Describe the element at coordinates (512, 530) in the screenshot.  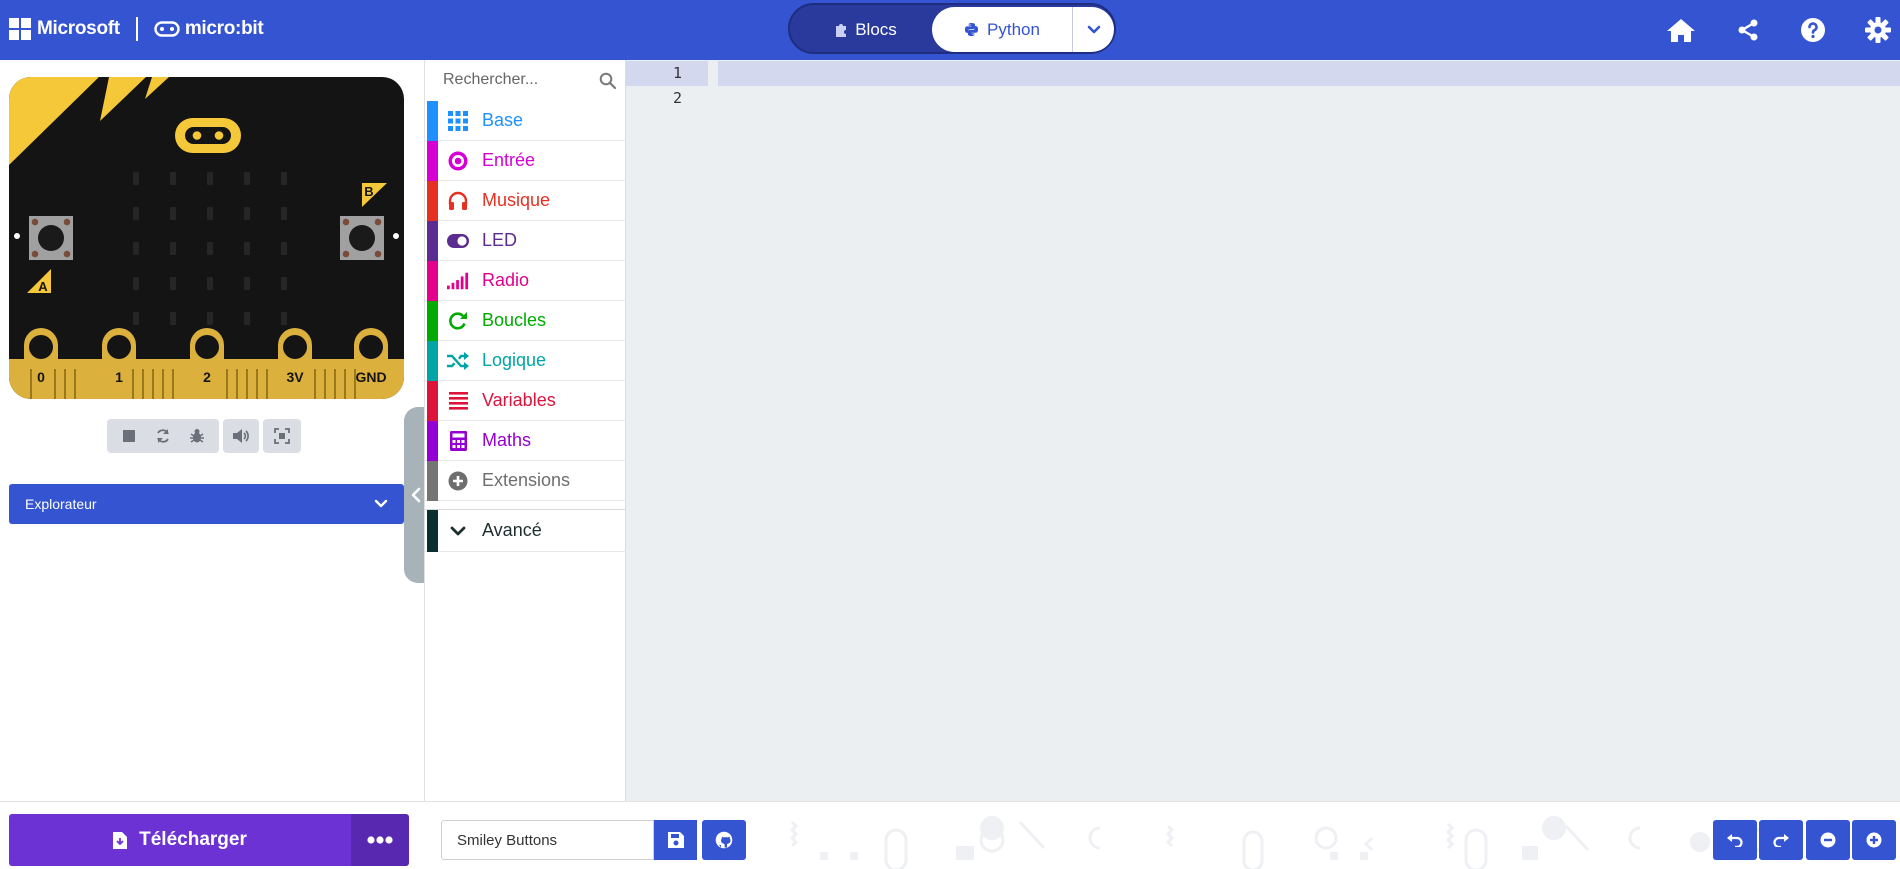
I see `category-label: Avancé` at that location.